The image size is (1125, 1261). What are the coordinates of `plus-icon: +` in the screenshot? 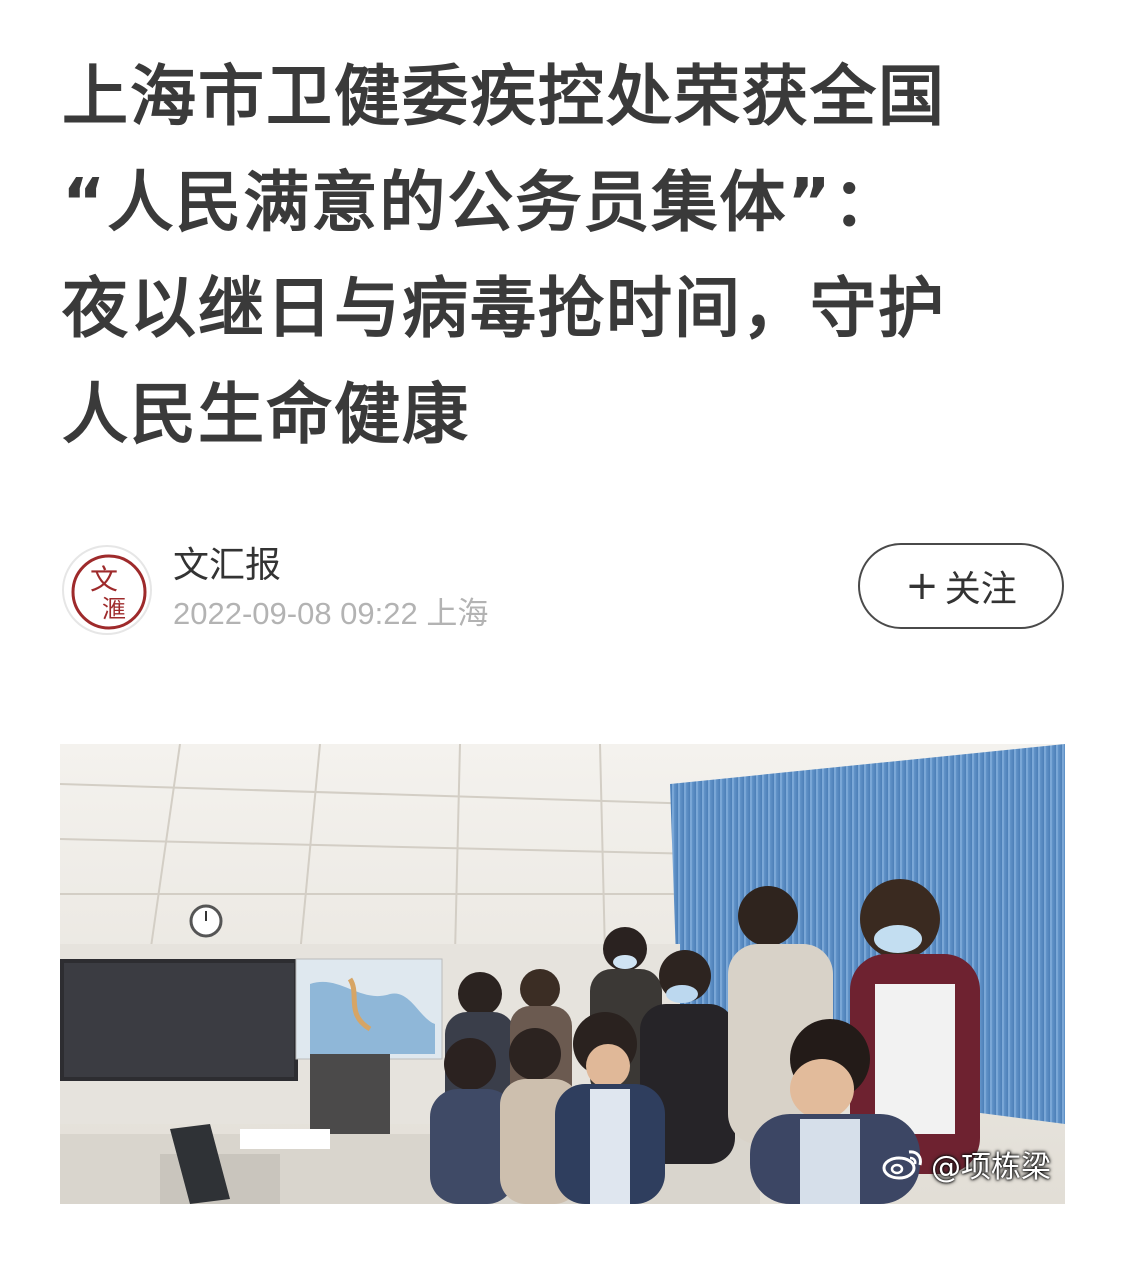 It's located at (922, 586).